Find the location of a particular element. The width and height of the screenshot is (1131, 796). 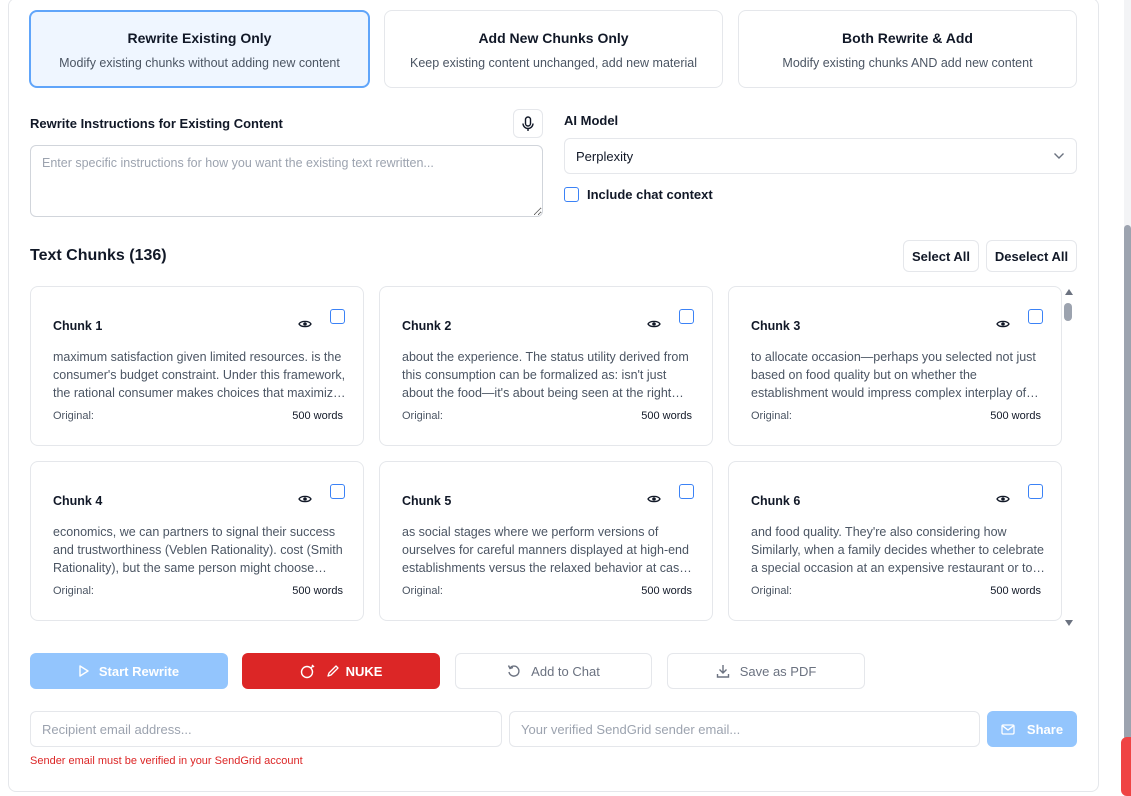

mode-title: Both Rewrite & Add is located at coordinates (907, 38).